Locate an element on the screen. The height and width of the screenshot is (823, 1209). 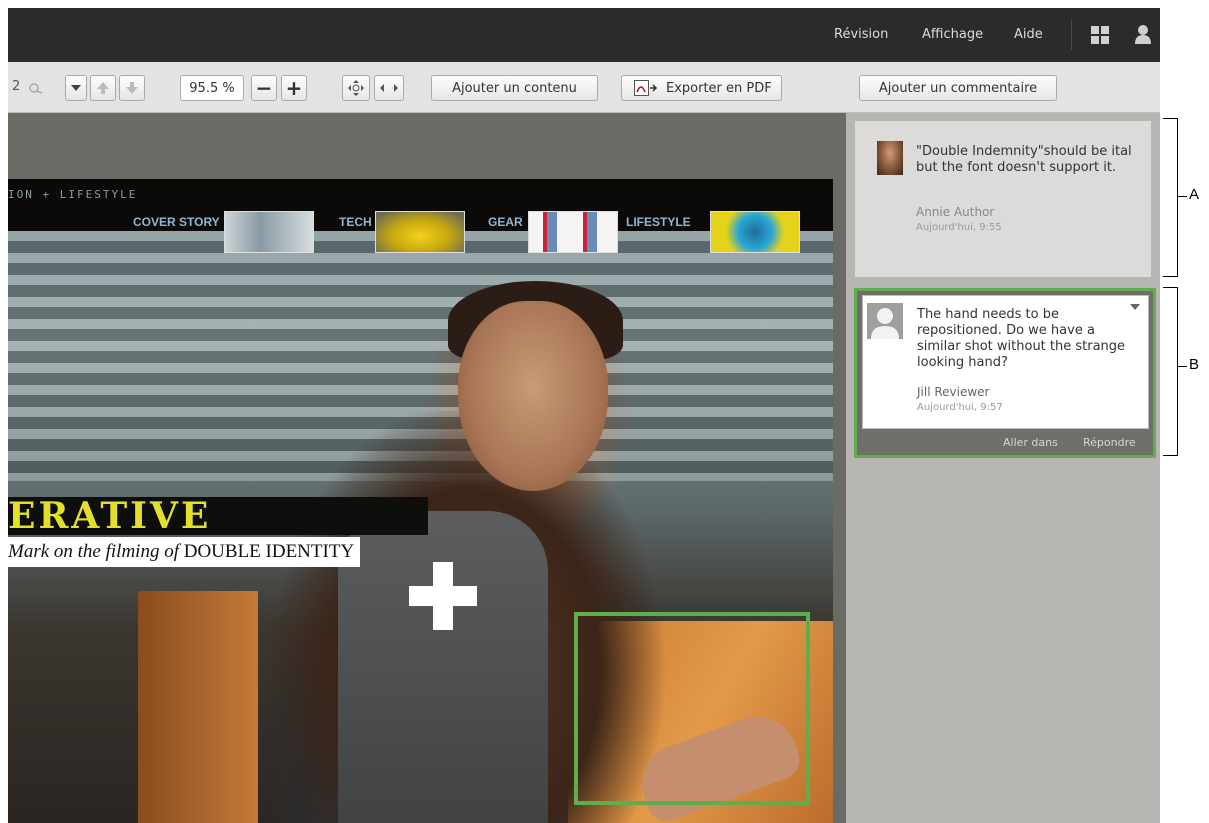
comment-timestamp: Aujourd'hui, 9:55 is located at coordinates (959, 227).